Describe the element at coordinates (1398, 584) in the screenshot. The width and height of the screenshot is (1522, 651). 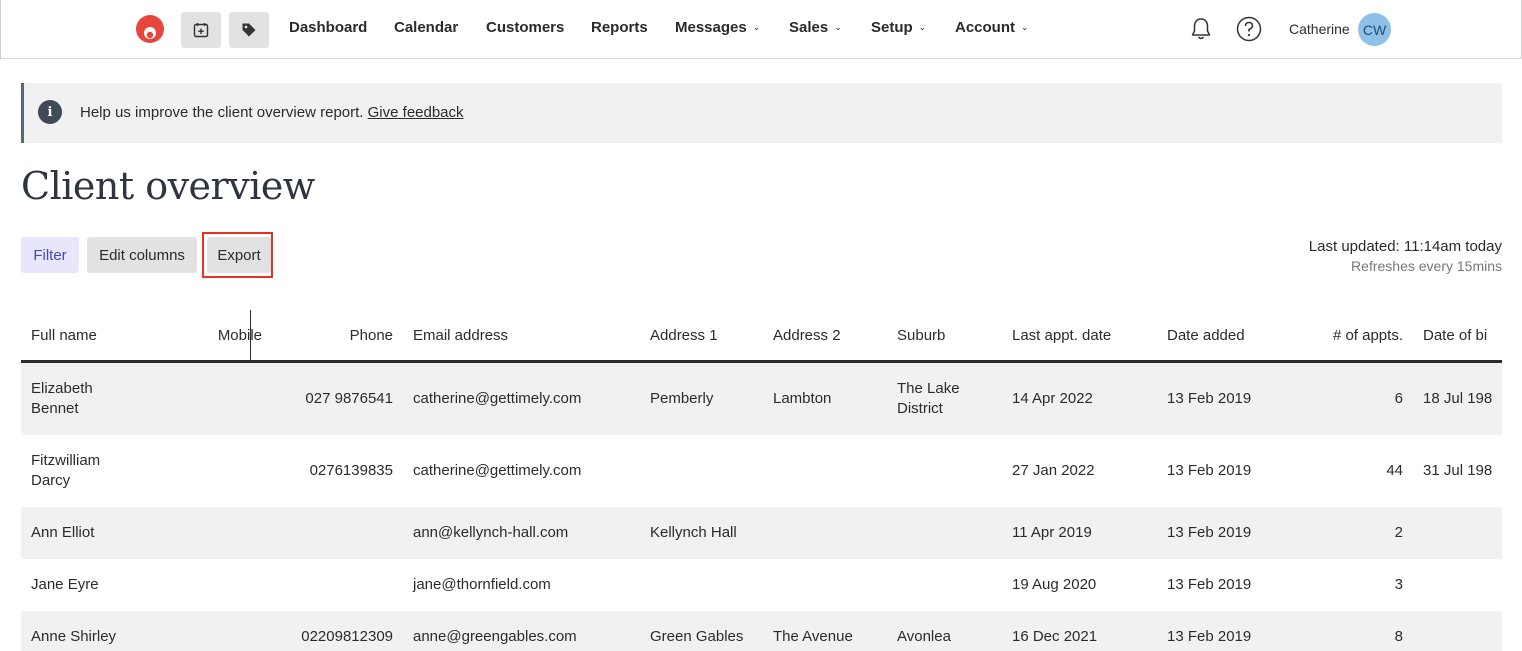
I see `cell-appts: 3` at that location.